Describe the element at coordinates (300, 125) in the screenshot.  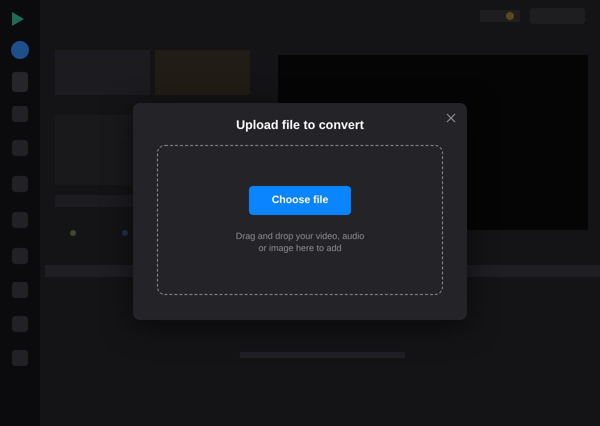
I see `dialog-title: Upload file to convert` at that location.